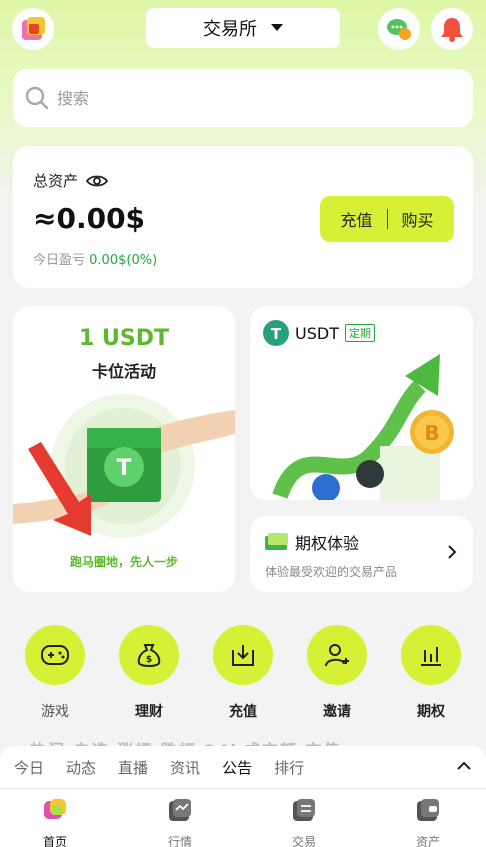 The width and height of the screenshot is (486, 847). What do you see at coordinates (54, 841) in the screenshot?
I see `nav-label: 首页` at bounding box center [54, 841].